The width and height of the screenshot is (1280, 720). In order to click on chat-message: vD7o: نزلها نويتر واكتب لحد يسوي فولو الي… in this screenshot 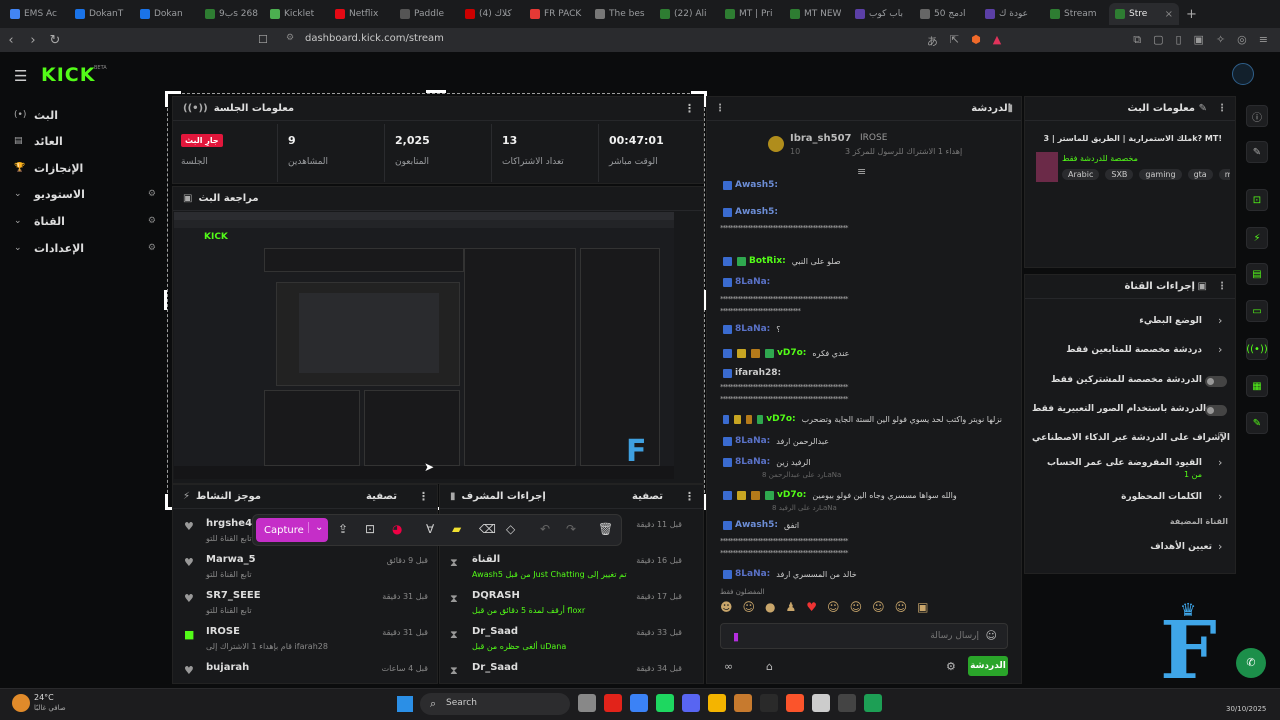, I will do `click(861, 419)`.